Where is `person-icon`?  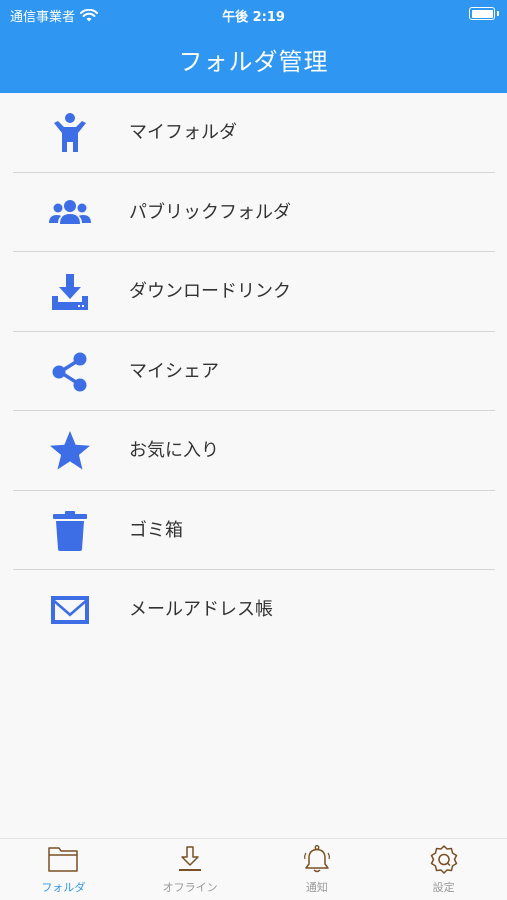 person-icon is located at coordinates (70, 133).